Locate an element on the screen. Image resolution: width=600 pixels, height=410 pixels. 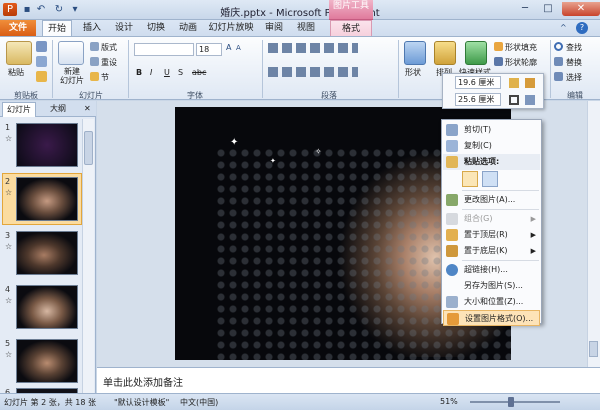
tab-format: 格式 is located at coordinates (351, 28).